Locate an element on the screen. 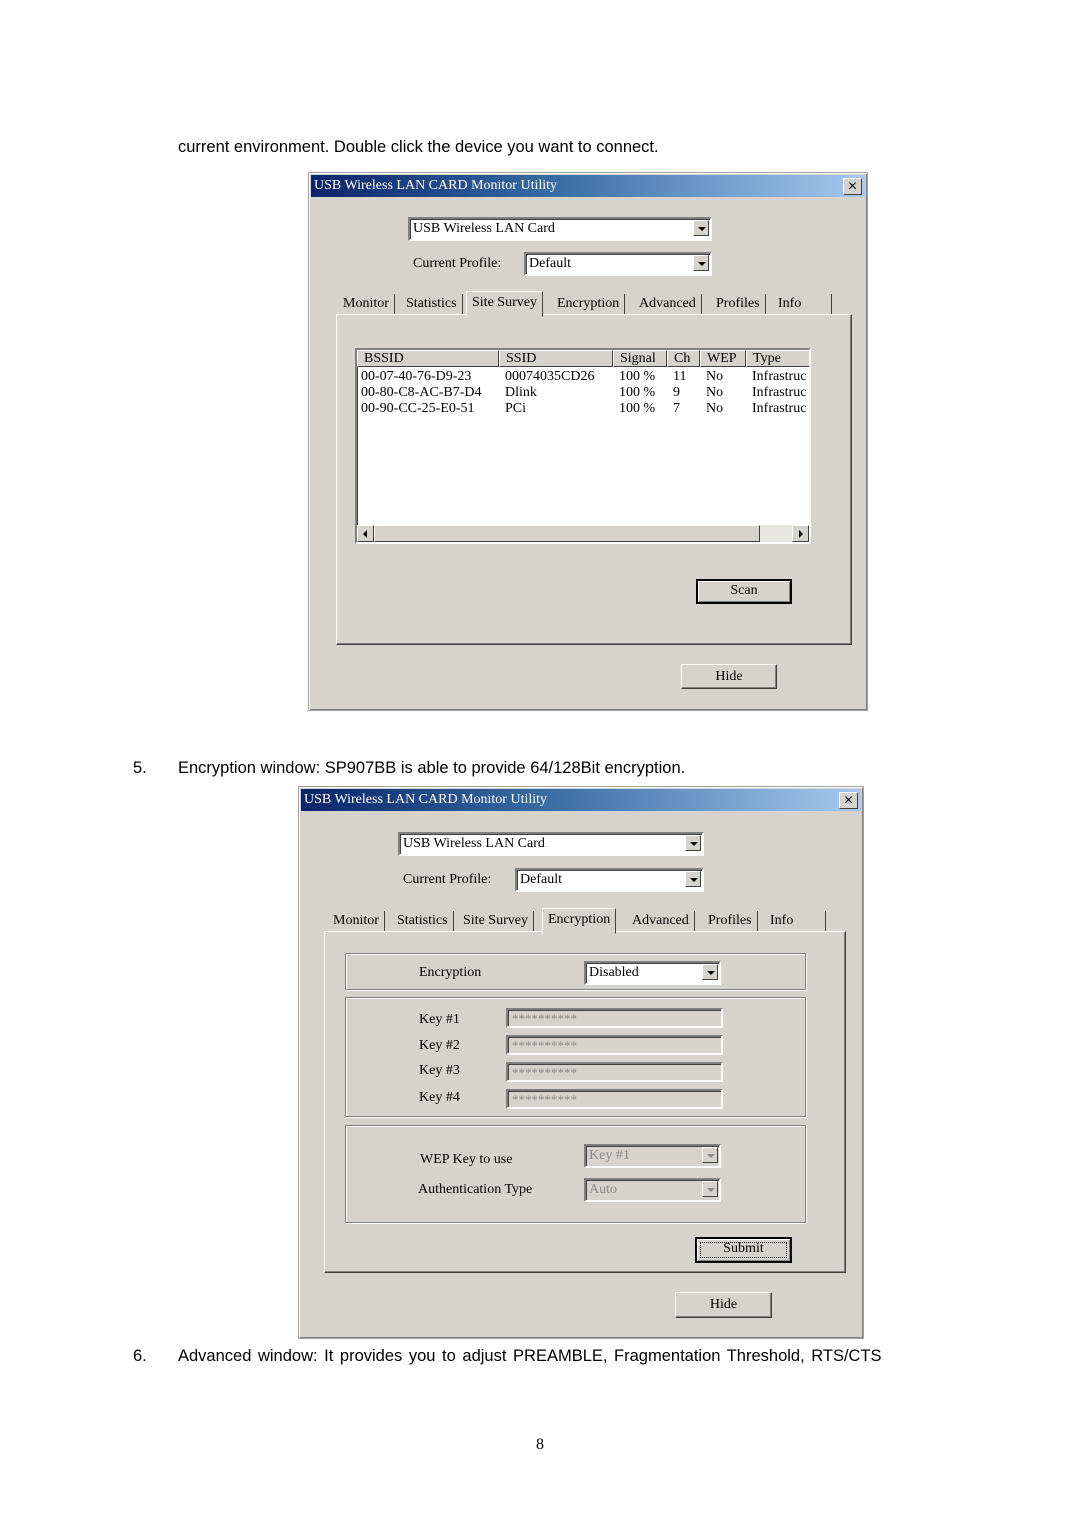 Image resolution: width=1080 pixels, height=1528 pixels. encryption-label: Encryption is located at coordinates (450, 972).